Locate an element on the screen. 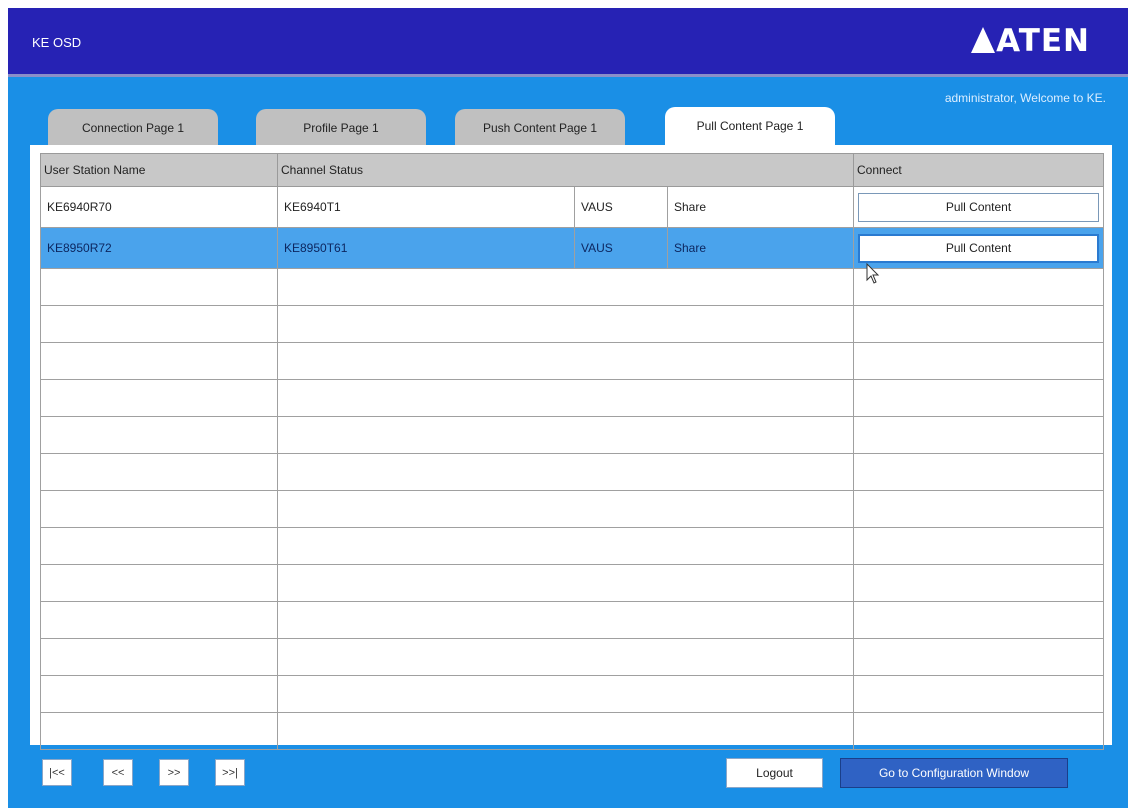  tab-push-content-page: Push Content Page 1 is located at coordinates (540, 129).